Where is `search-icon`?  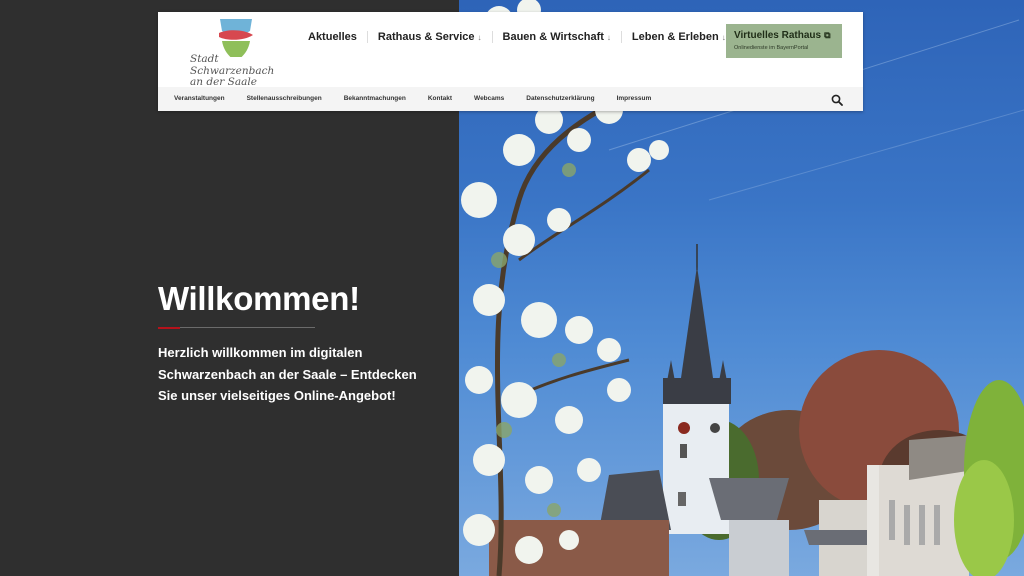 search-icon is located at coordinates (837, 100).